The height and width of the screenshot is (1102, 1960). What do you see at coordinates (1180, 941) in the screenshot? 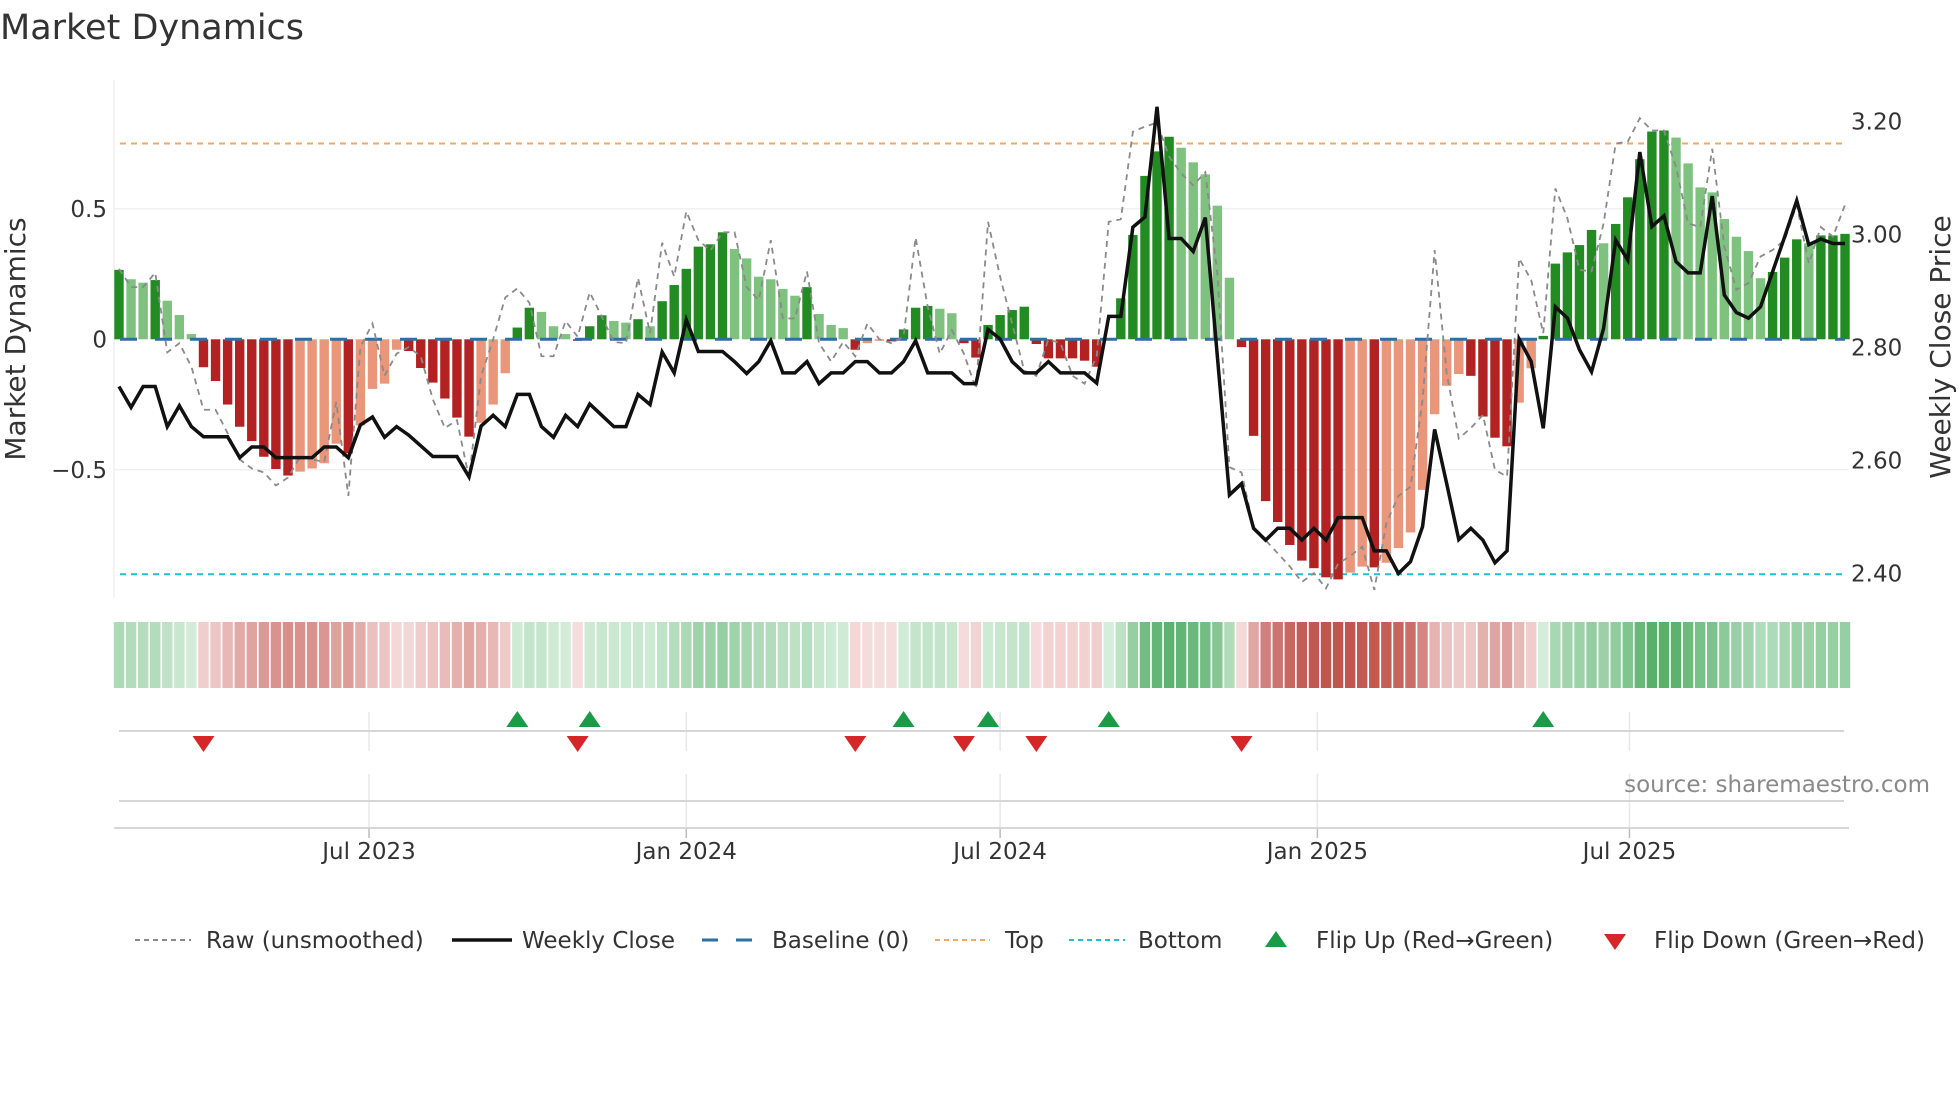
I see `legend-label: Bottom` at bounding box center [1180, 941].